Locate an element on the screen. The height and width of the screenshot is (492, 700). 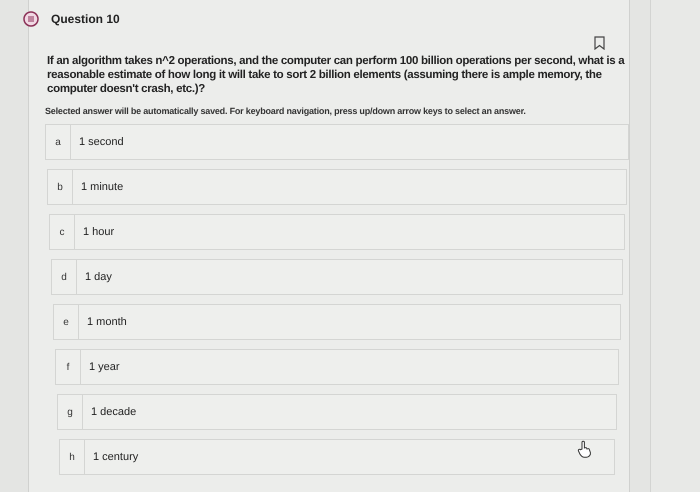
question-title: Question 10 is located at coordinates (85, 19).